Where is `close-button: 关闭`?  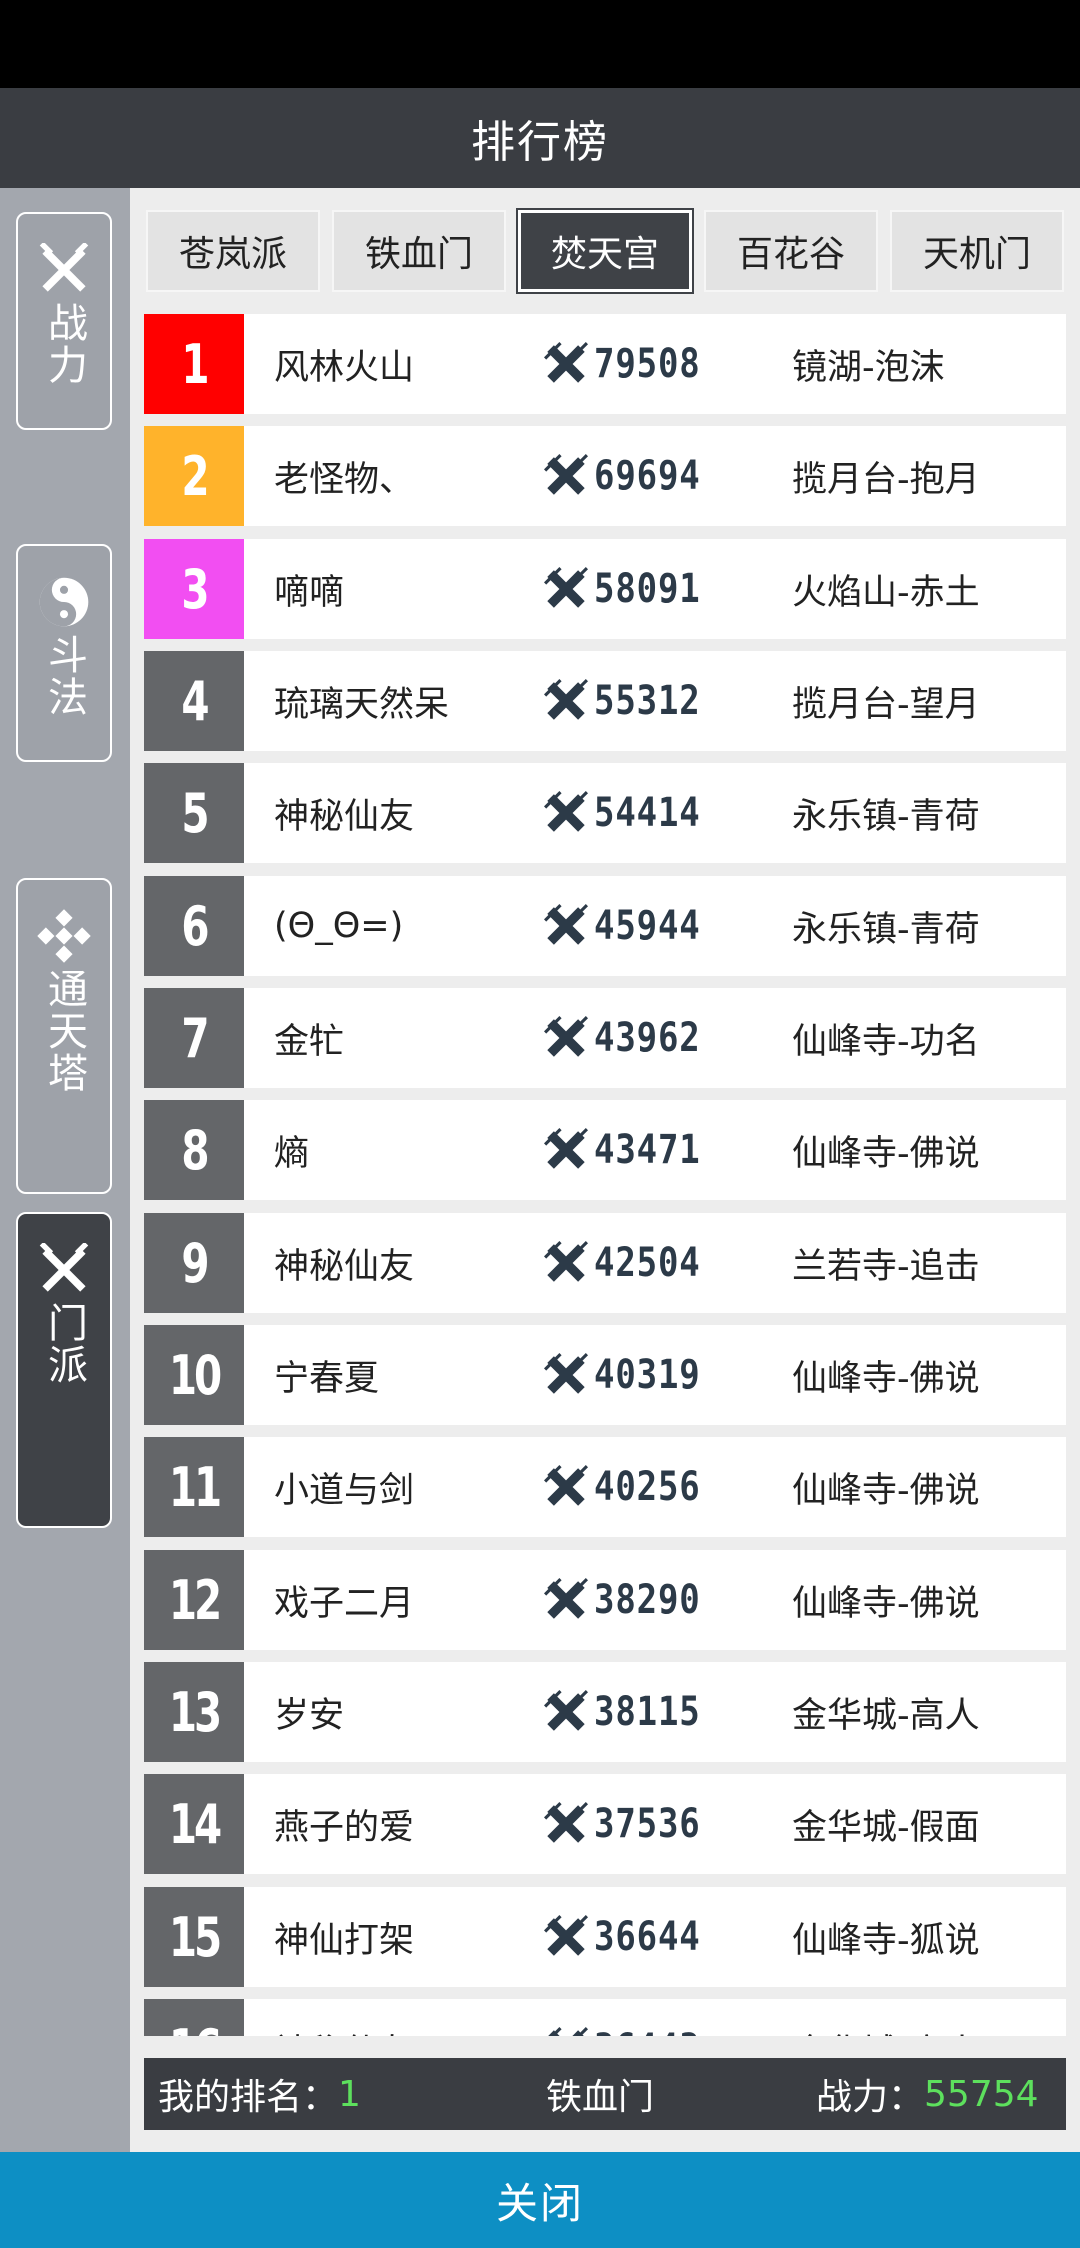
close-button: 关闭 is located at coordinates (540, 2200).